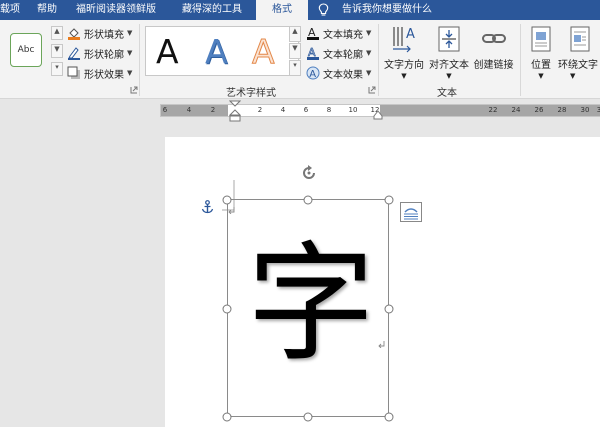 This screenshot has width=600, height=427. What do you see at coordinates (309, 173) in the screenshot?
I see `rotate-handle-icon` at bounding box center [309, 173].